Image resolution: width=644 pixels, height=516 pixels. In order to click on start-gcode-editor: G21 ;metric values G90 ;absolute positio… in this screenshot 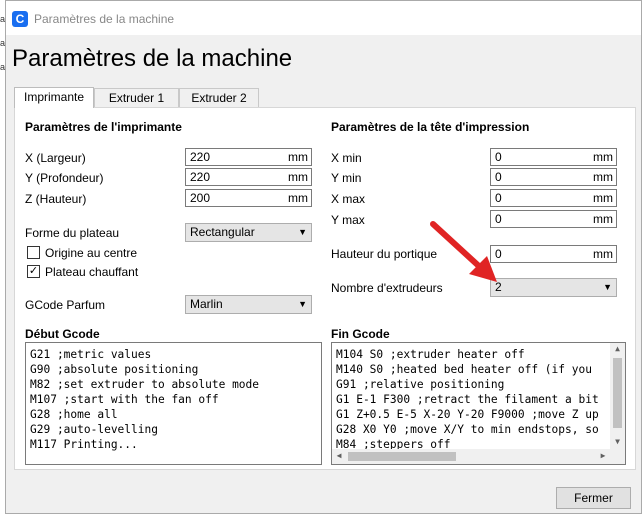, I will do `click(173, 403)`.